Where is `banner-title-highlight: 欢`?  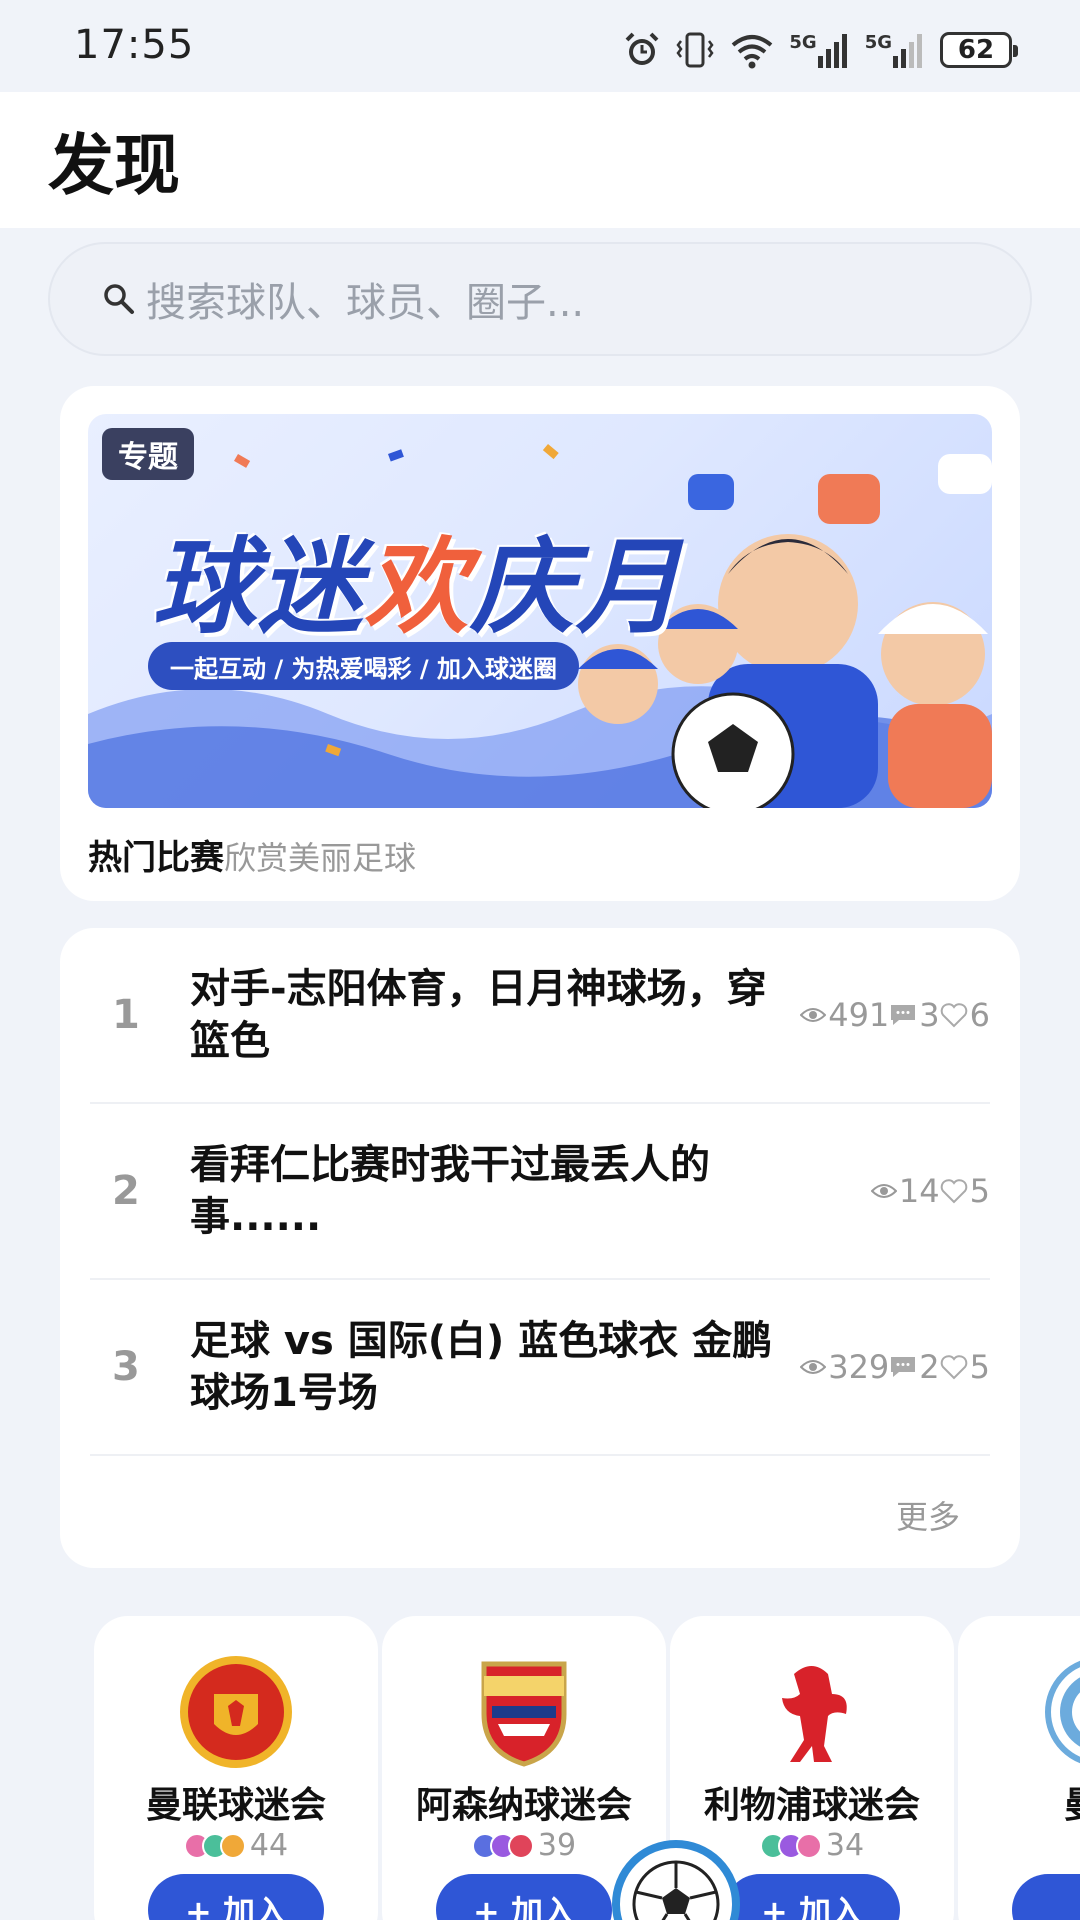 banner-title-highlight: 欢 is located at coordinates (417, 587).